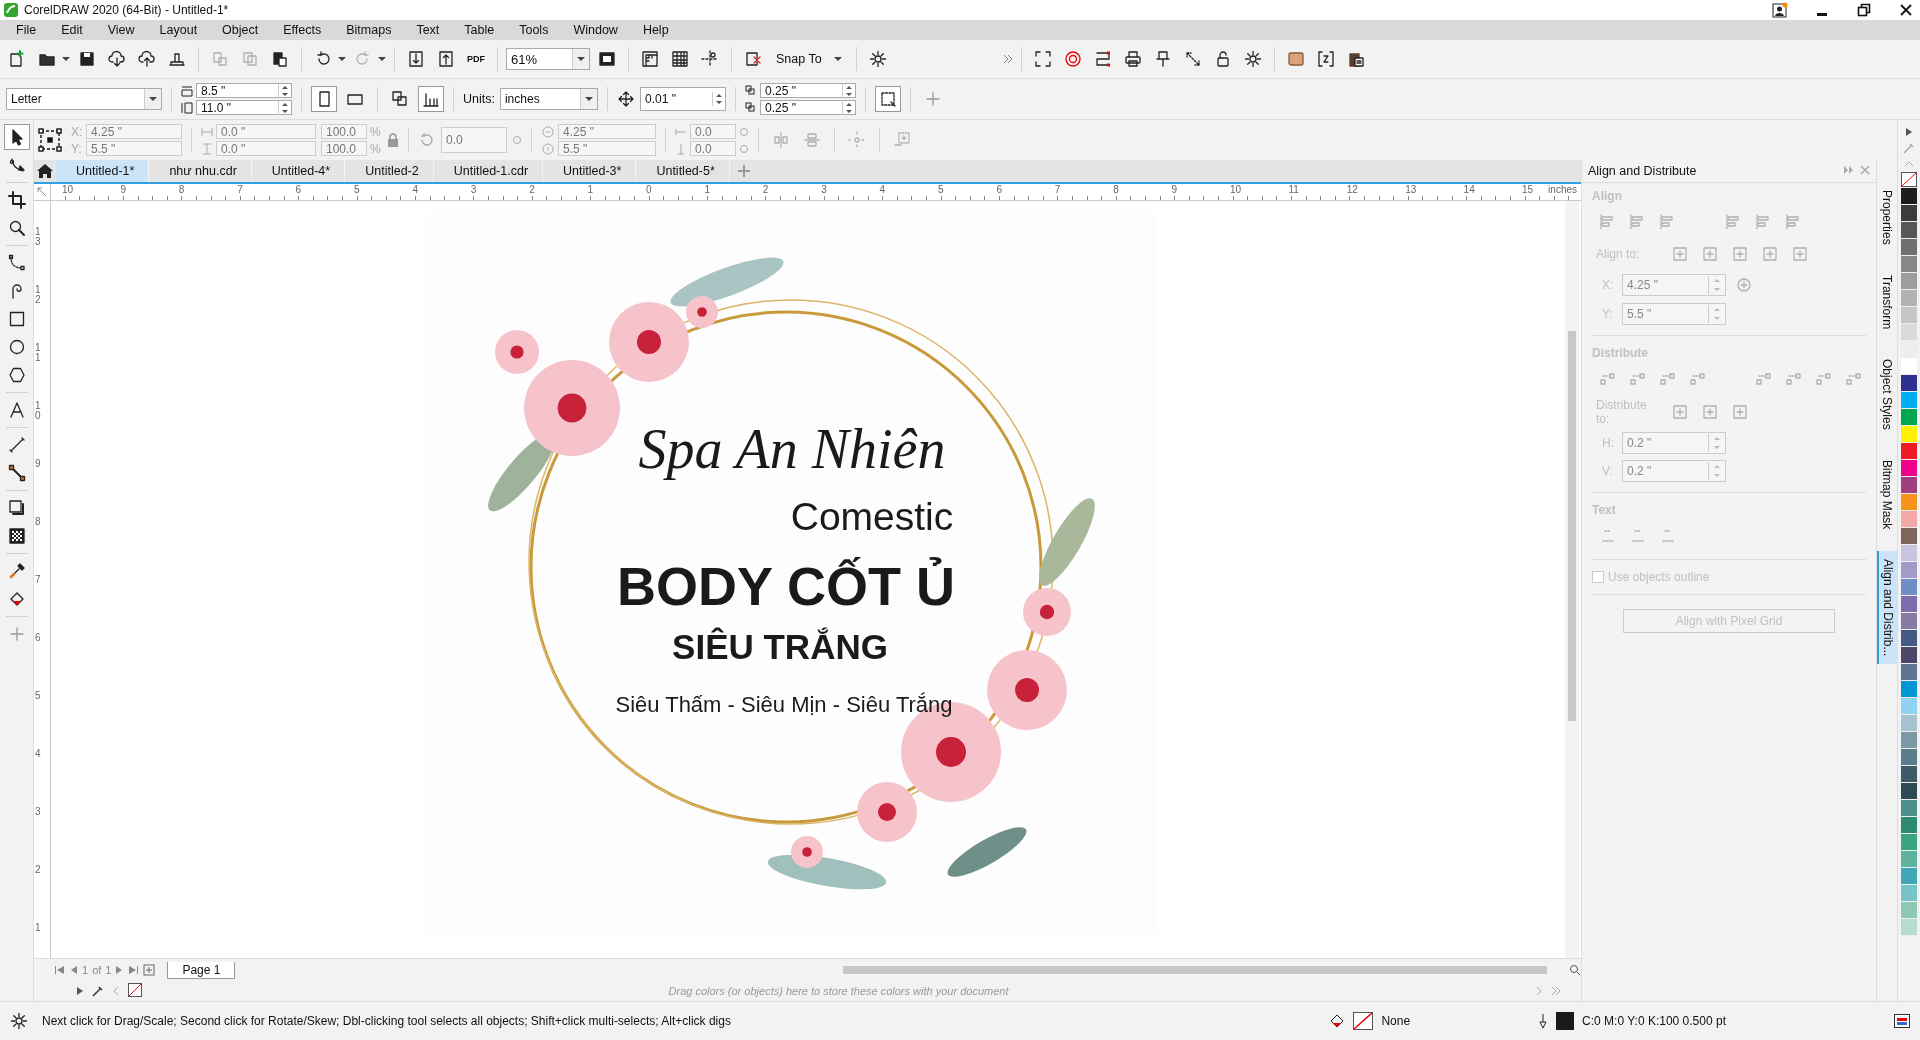 The image size is (1920, 1040). I want to click on object-width-field: 0.0 ", so click(266, 131).